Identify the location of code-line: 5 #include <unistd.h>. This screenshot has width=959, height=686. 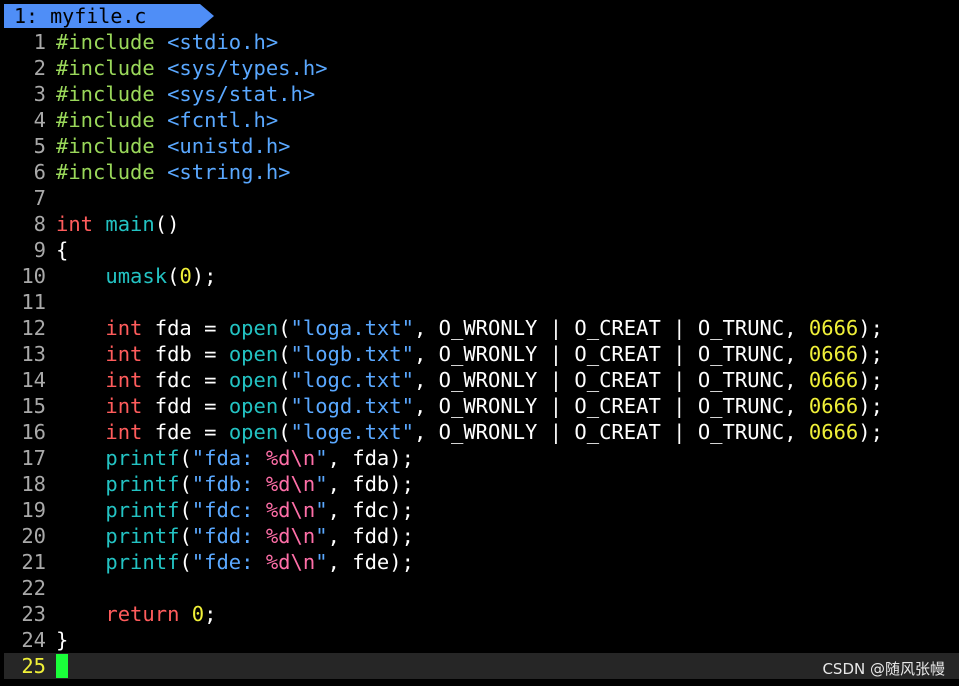
(481, 146).